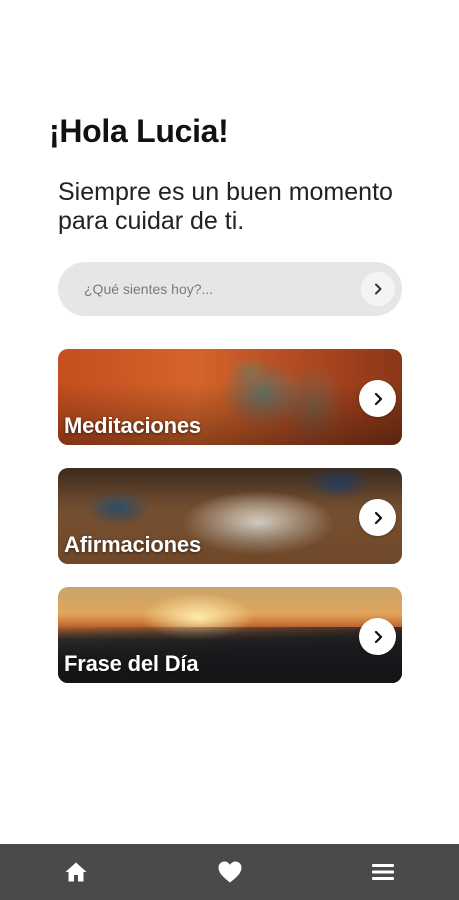  What do you see at coordinates (131, 663) in the screenshot?
I see `card-title: Frase del Día` at bounding box center [131, 663].